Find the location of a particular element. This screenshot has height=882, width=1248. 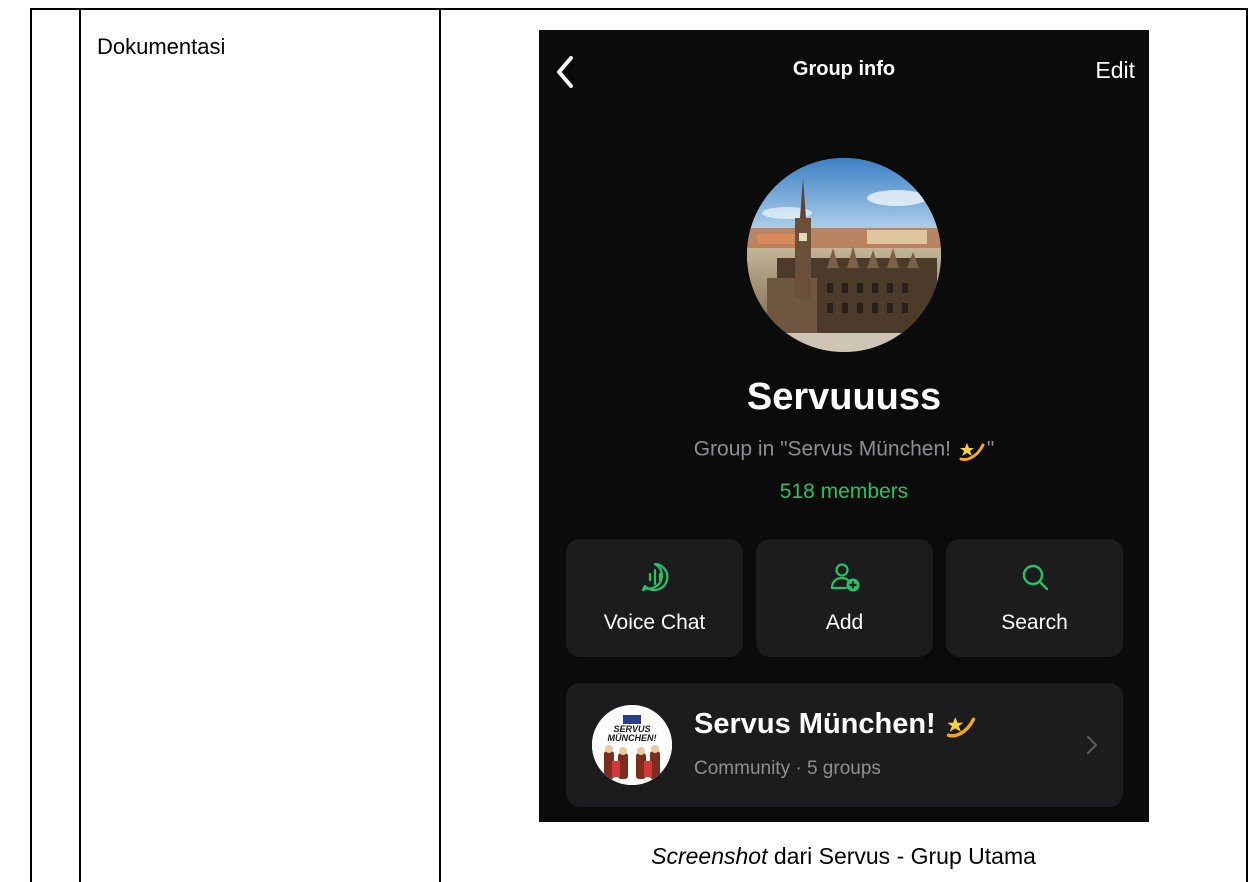

servus-munchen-logo is located at coordinates (632, 745).